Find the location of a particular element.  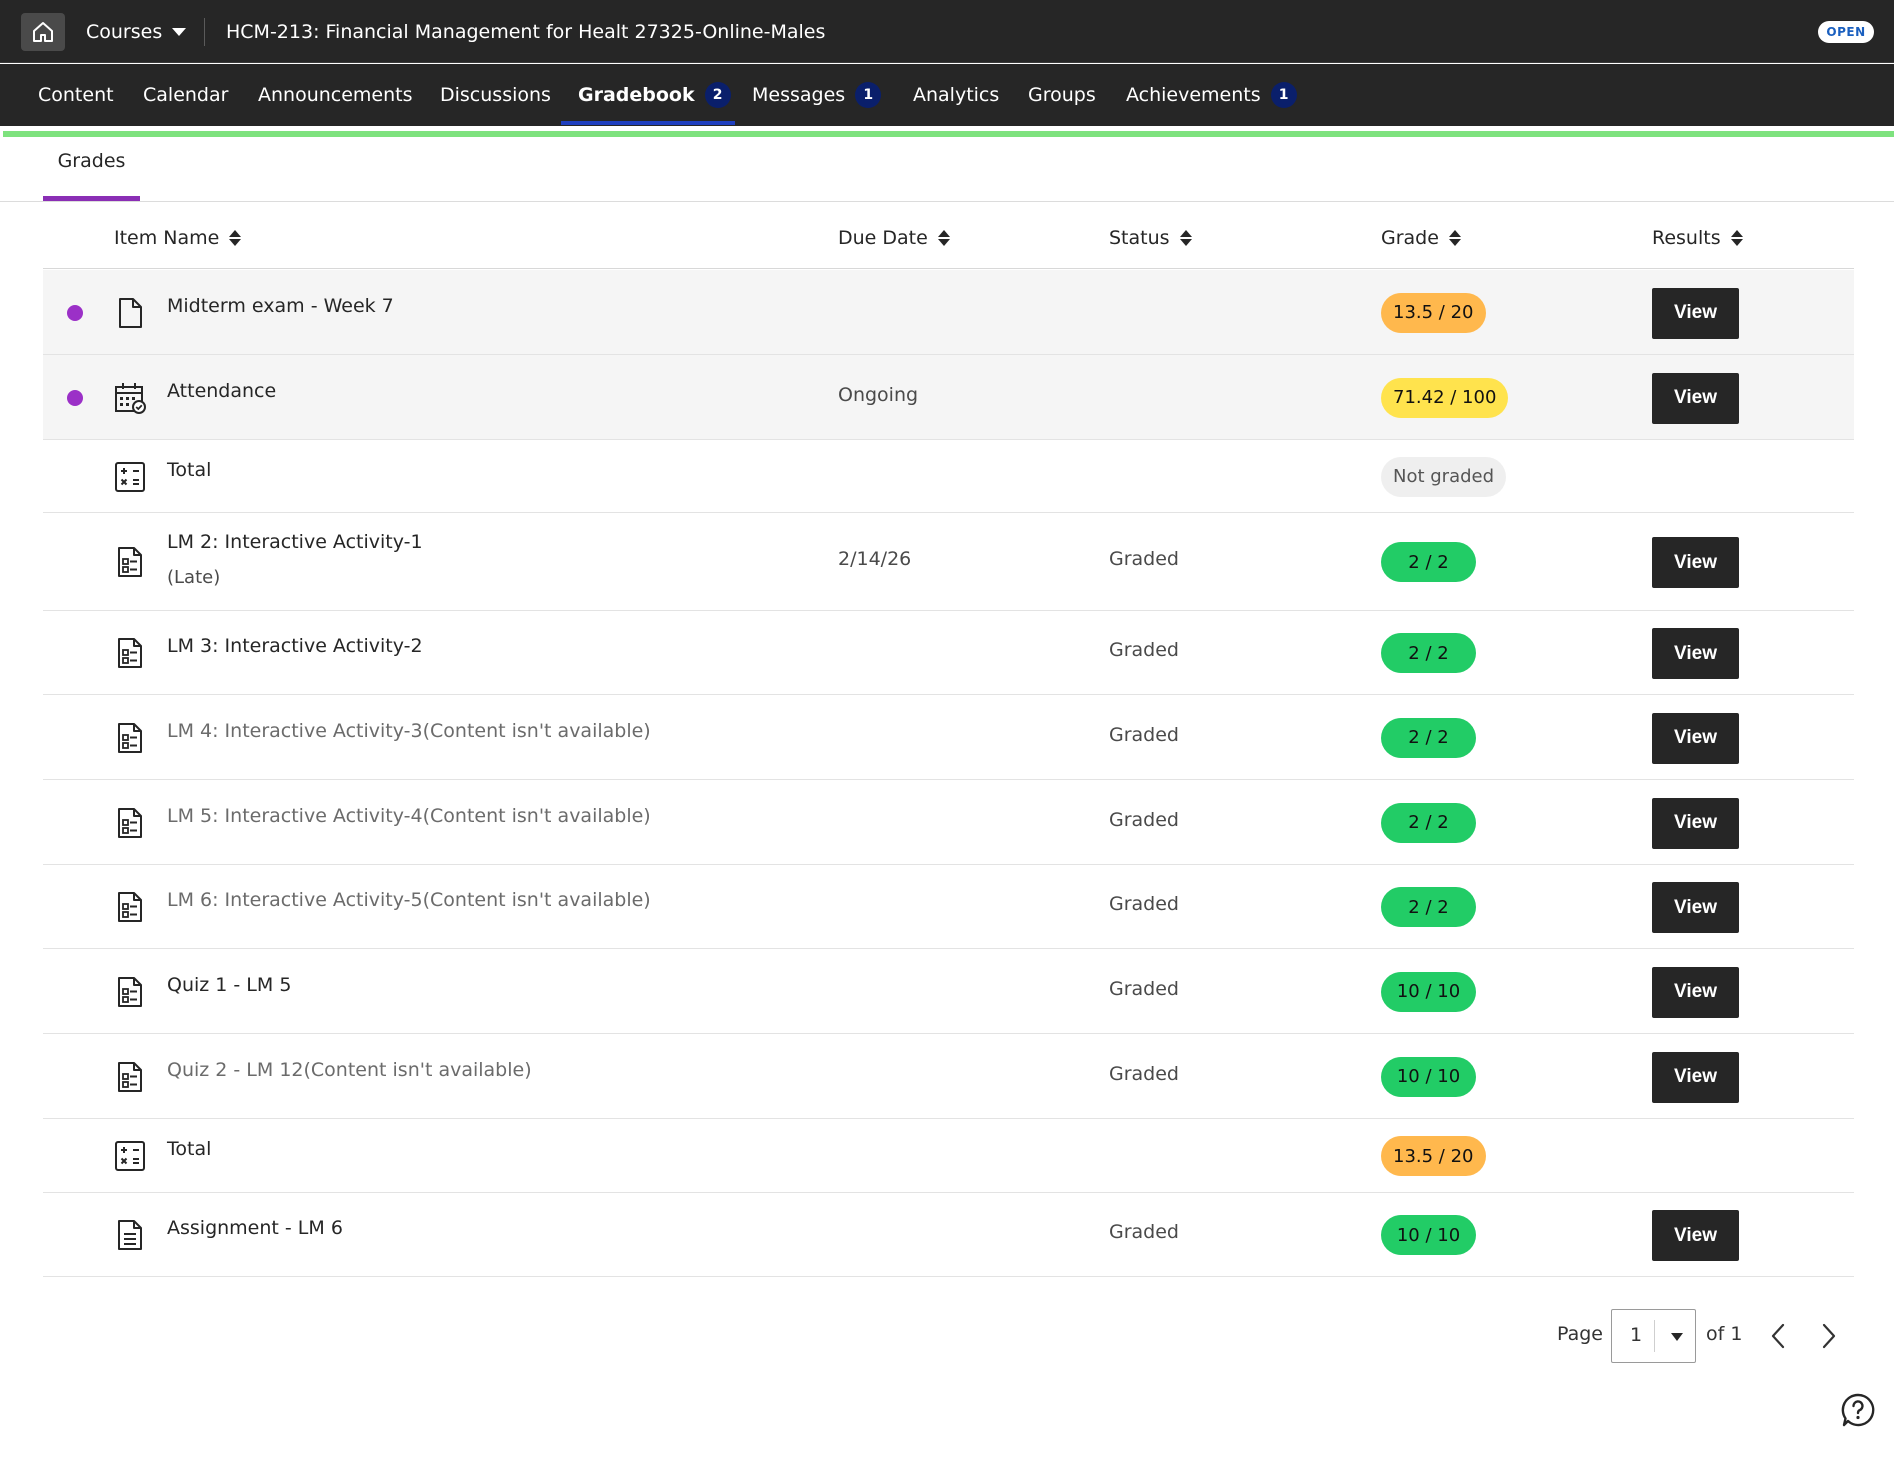

home-button is located at coordinates (43, 32).